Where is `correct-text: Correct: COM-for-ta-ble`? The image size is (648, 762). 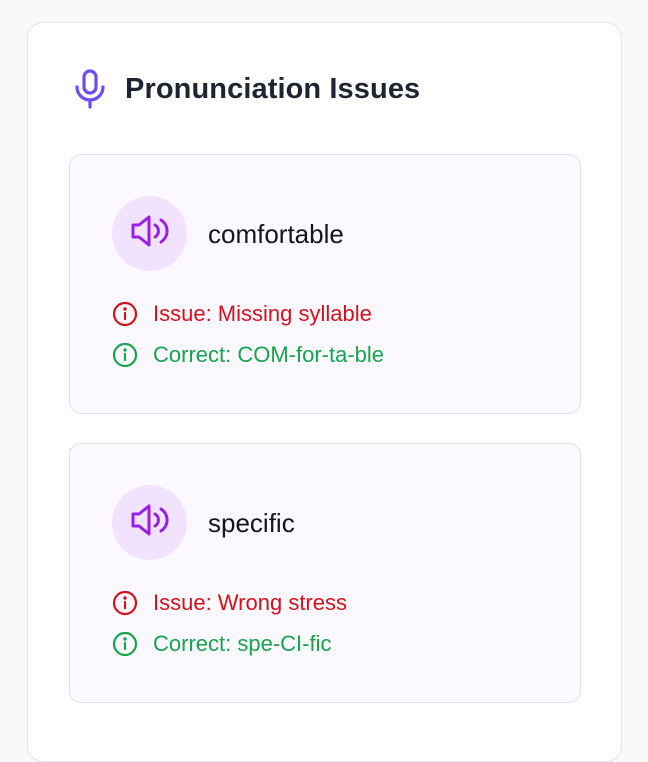 correct-text: Correct: COM-for-ta-ble is located at coordinates (269, 354).